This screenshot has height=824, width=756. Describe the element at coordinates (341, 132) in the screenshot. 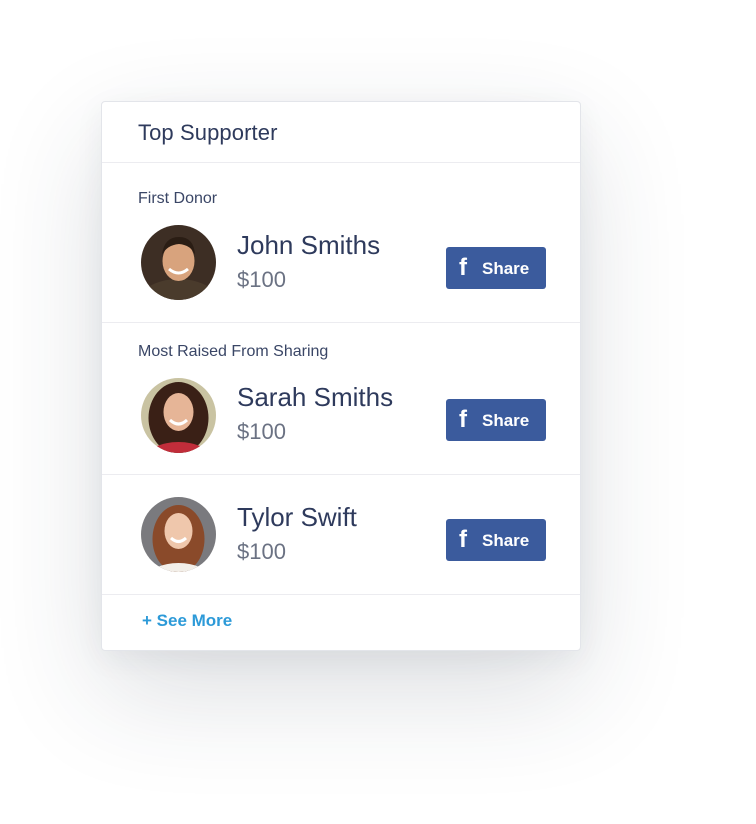

I see `card-header: Top Supporter` at that location.